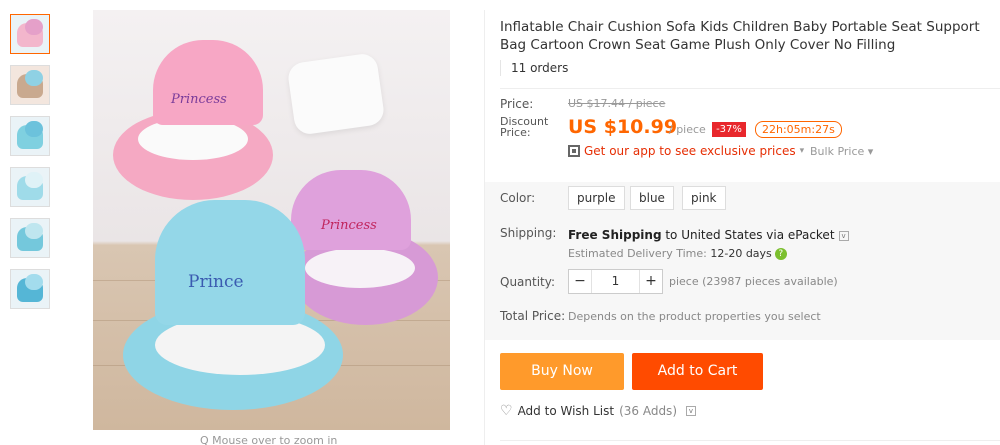  Describe the element at coordinates (652, 198) in the screenshot. I see `color-option-blue: blue` at that location.